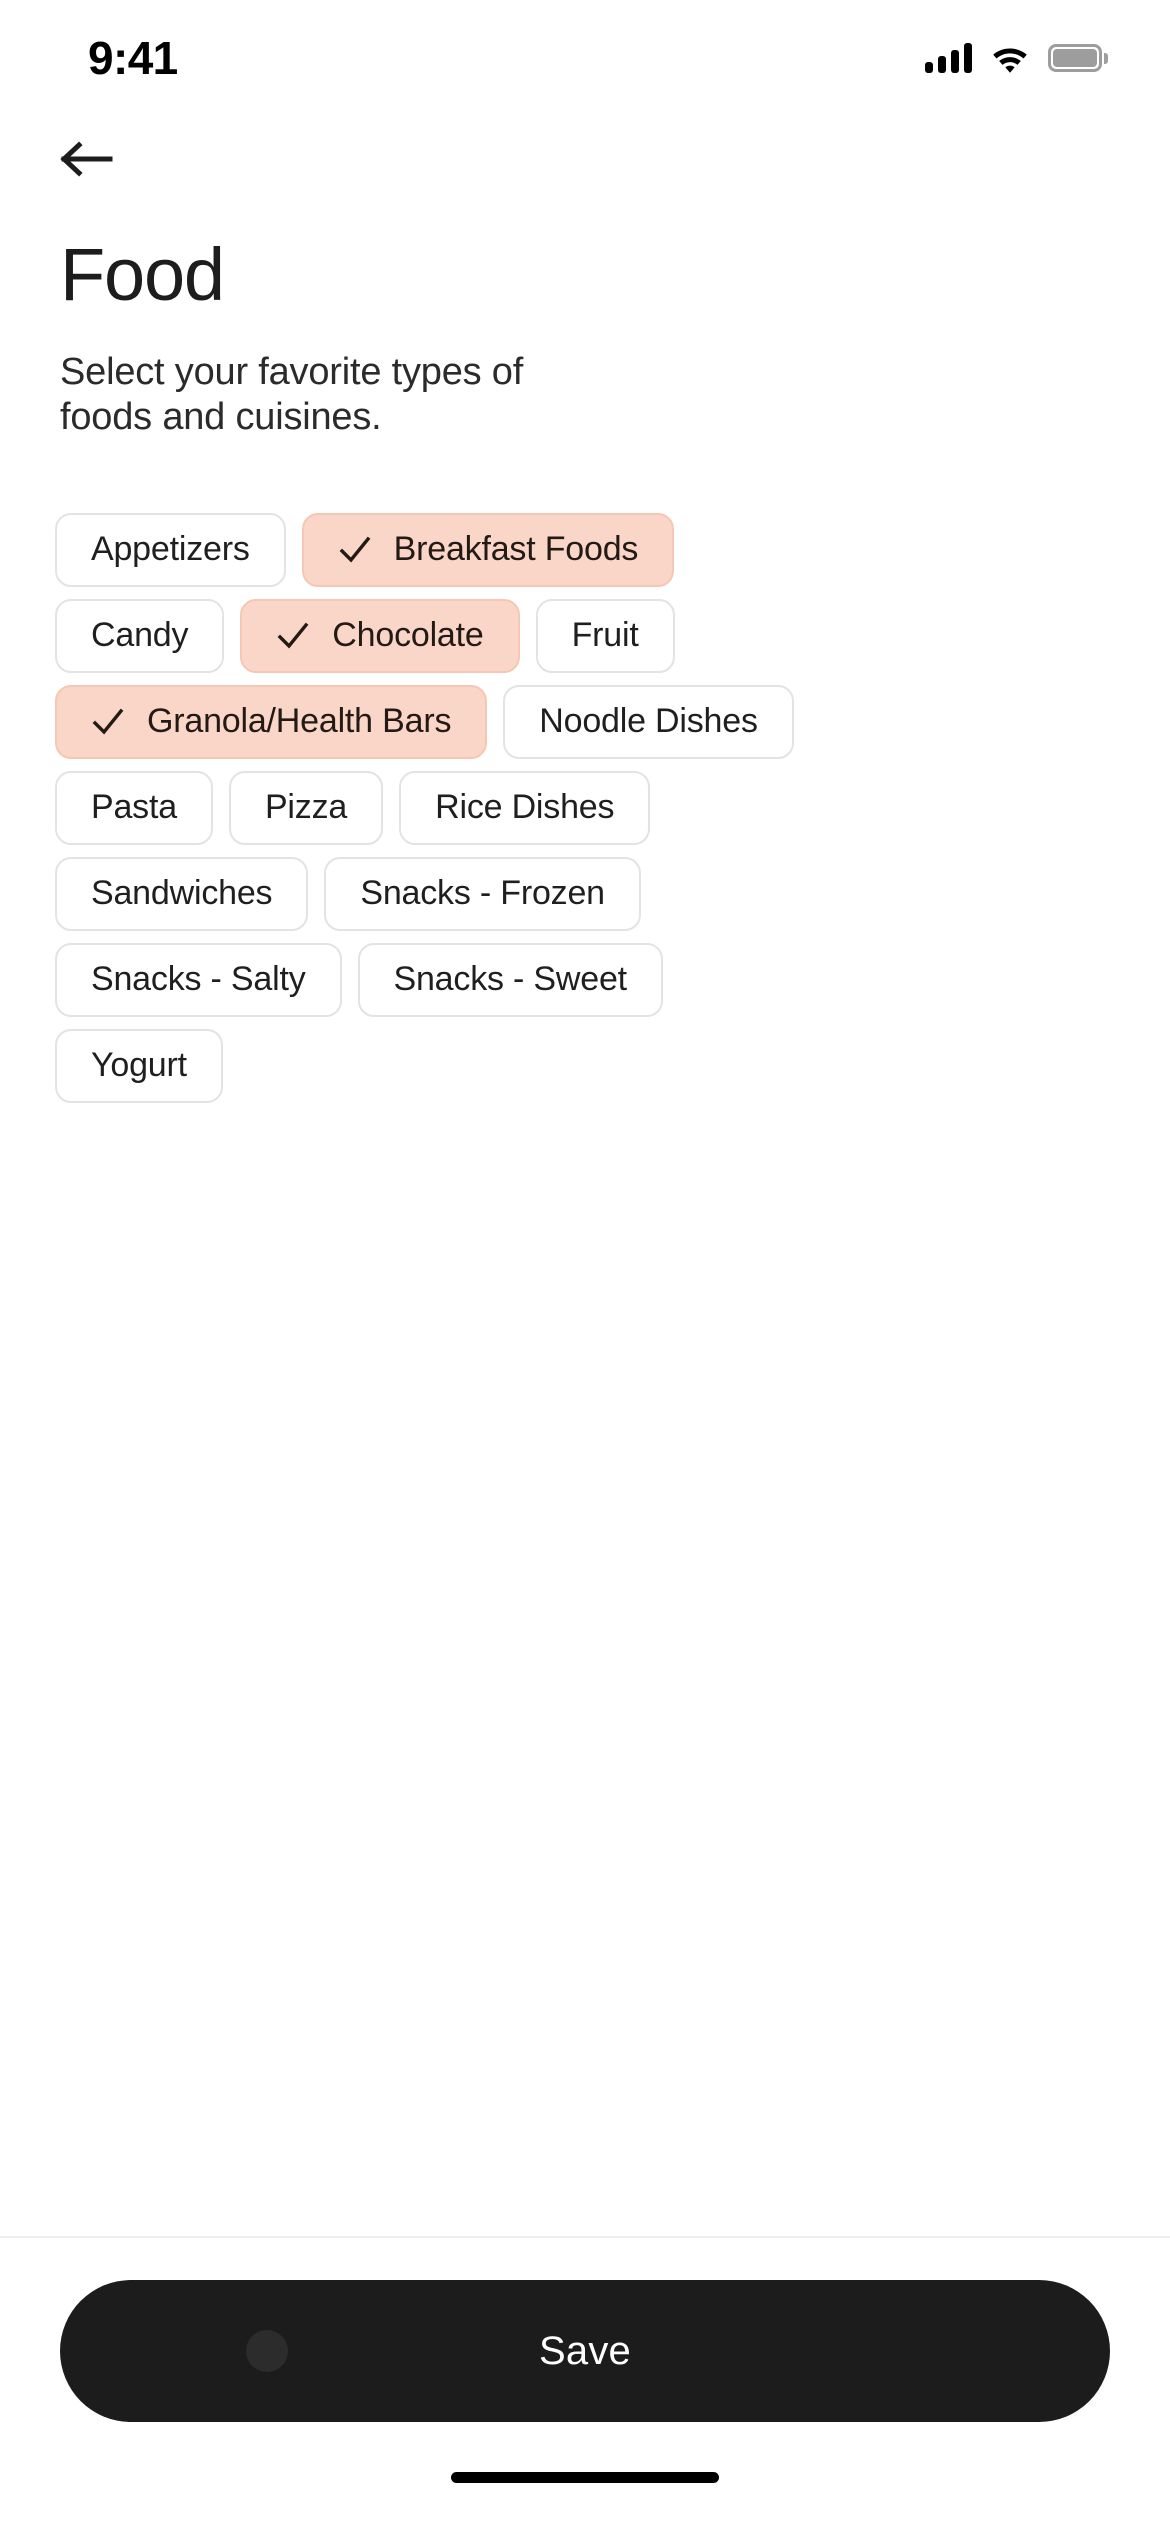 This screenshot has width=1170, height=2532. I want to click on chip-breakfast-foods: Breakfast Foods, so click(488, 549).